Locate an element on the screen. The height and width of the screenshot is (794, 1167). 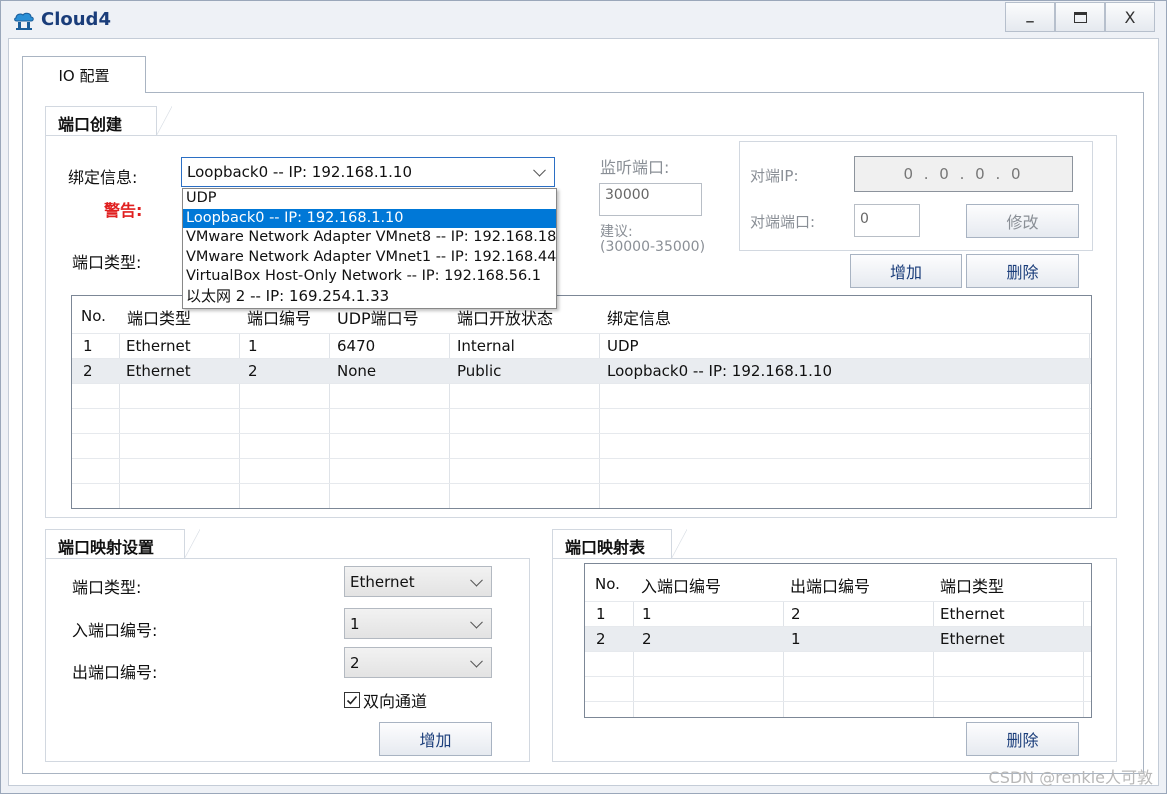
cell-bind-info: UDP is located at coordinates (623, 346).